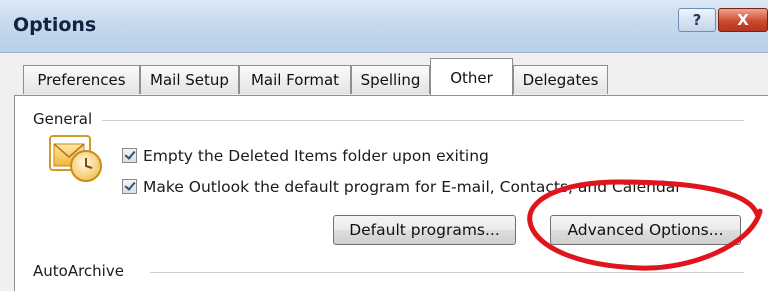  What do you see at coordinates (560, 79) in the screenshot?
I see `tab-delegates: Delegates` at bounding box center [560, 79].